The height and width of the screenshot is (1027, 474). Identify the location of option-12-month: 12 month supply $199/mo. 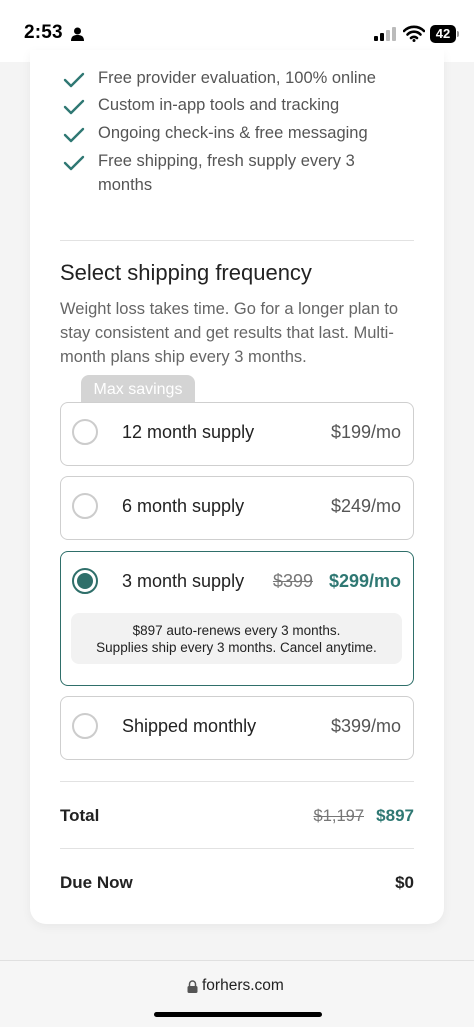
(237, 434).